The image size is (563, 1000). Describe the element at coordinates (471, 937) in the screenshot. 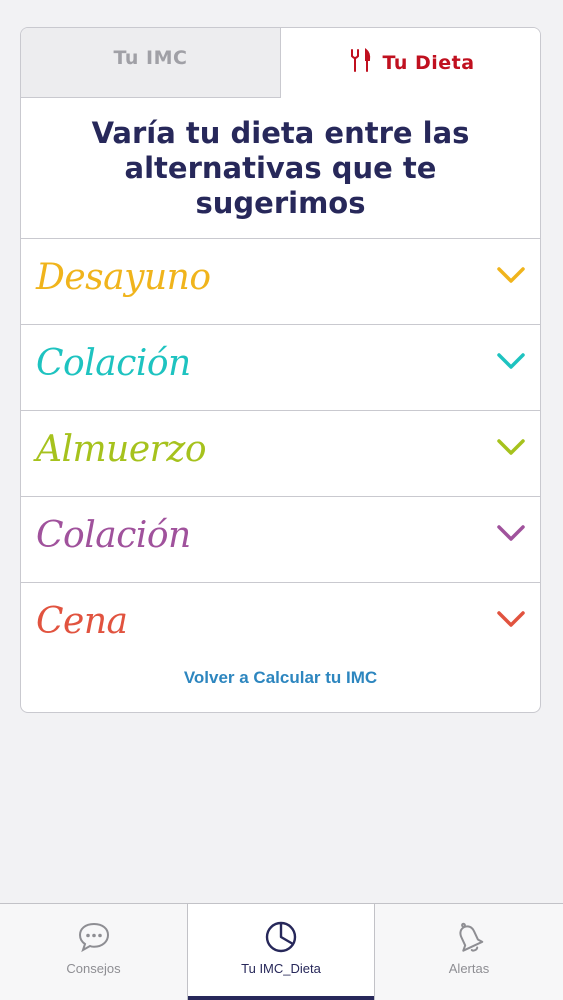

I see `bell-icon` at that location.